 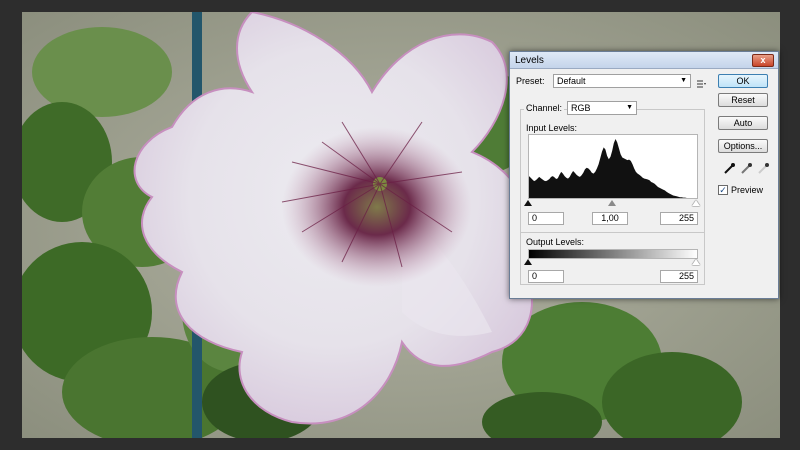 What do you see at coordinates (613, 254) in the screenshot?
I see `output-gradient` at bounding box center [613, 254].